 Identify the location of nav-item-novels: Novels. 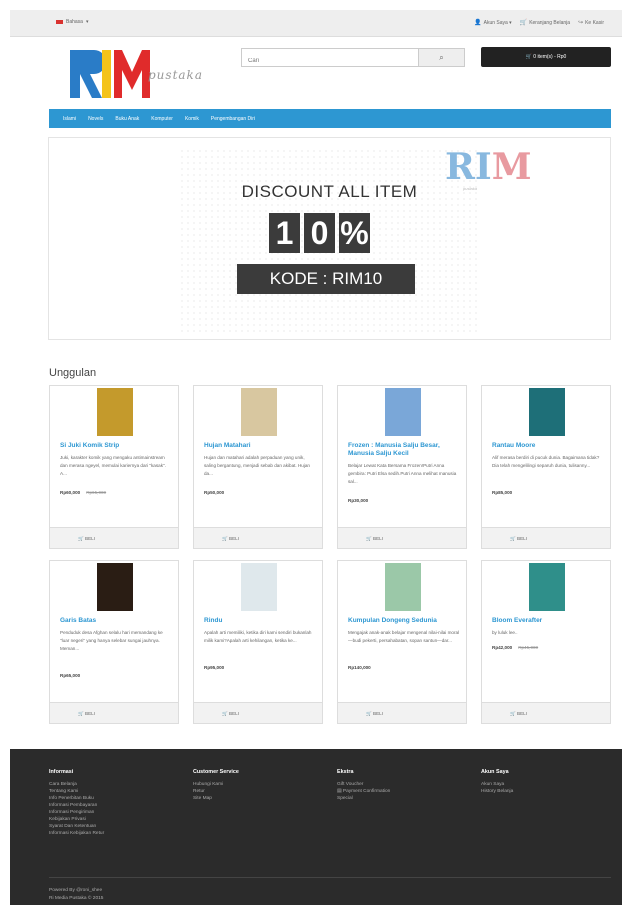
(95, 119).